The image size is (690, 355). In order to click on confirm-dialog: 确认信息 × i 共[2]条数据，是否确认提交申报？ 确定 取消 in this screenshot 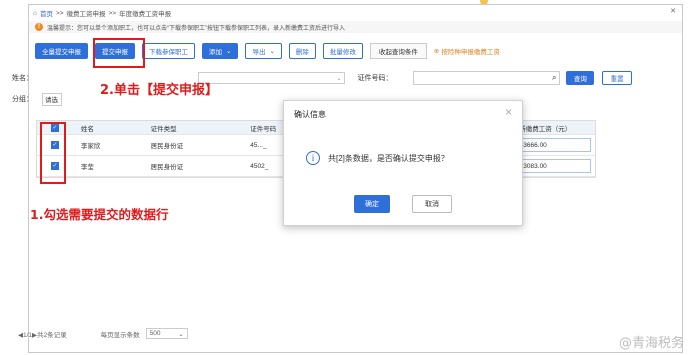, I will do `click(403, 163)`.